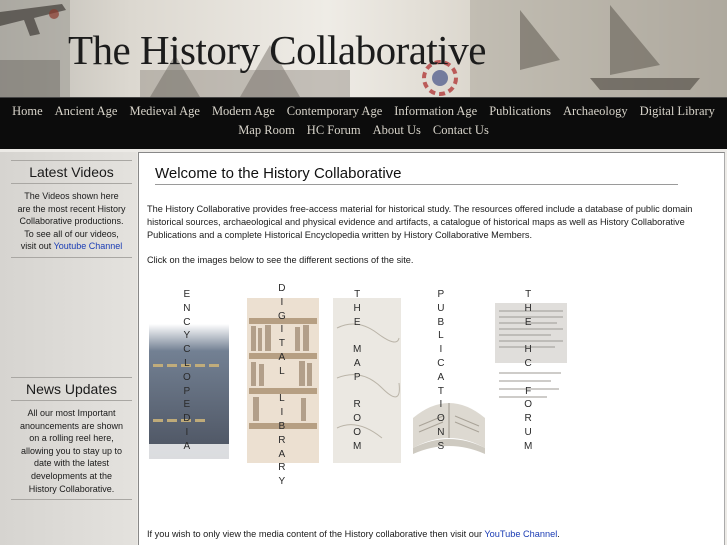 This screenshot has height=545, width=727. I want to click on hc-forum-label: THE HC FORUM, so click(528, 370).